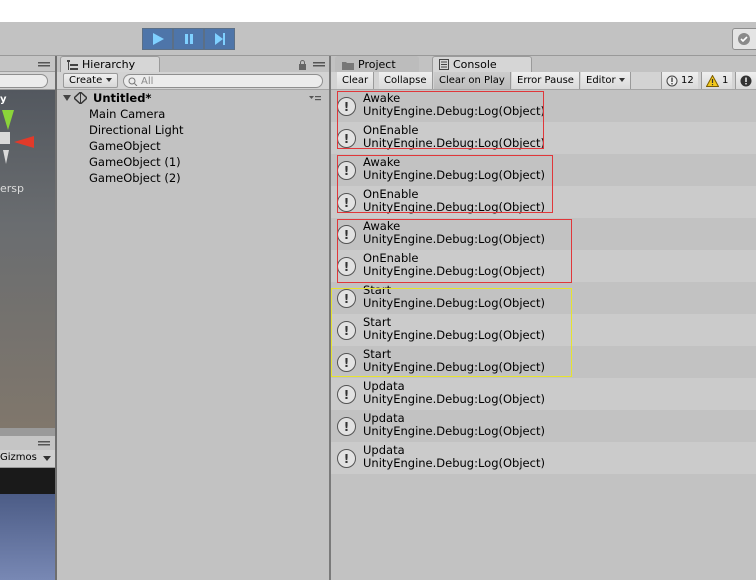 The image size is (756, 580). Describe the element at coordinates (24, 81) in the screenshot. I see `scene-search-input` at that location.